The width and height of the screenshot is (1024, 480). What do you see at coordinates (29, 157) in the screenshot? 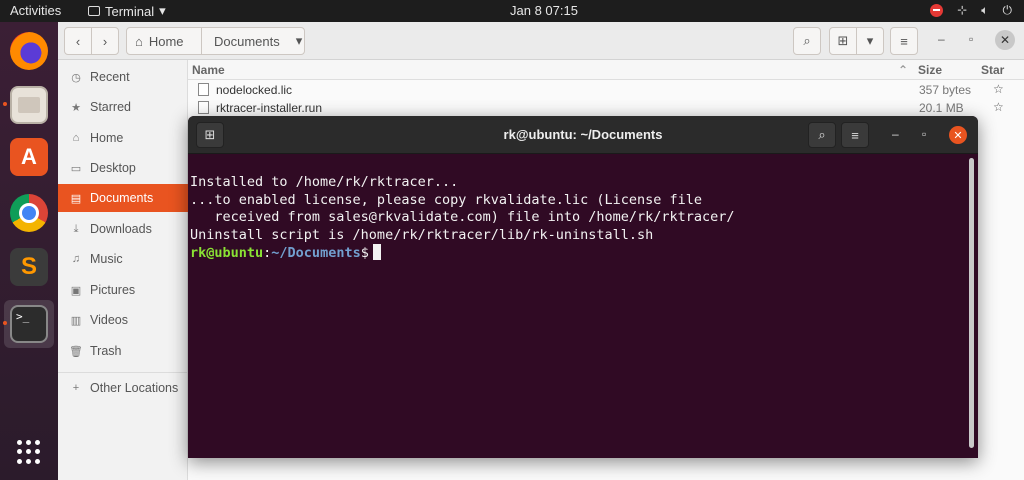
I see `ubuntu-software-icon: A` at bounding box center [29, 157].